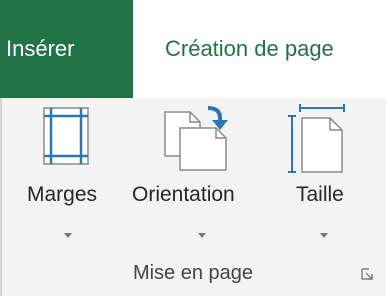  What do you see at coordinates (202, 235) in the screenshot?
I see `orientation-dropdown-caret` at bounding box center [202, 235].